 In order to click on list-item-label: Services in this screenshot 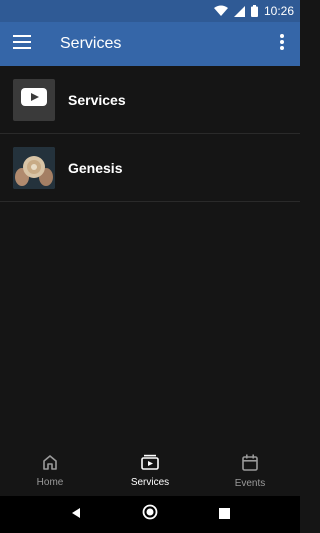, I will do `click(97, 99)`.